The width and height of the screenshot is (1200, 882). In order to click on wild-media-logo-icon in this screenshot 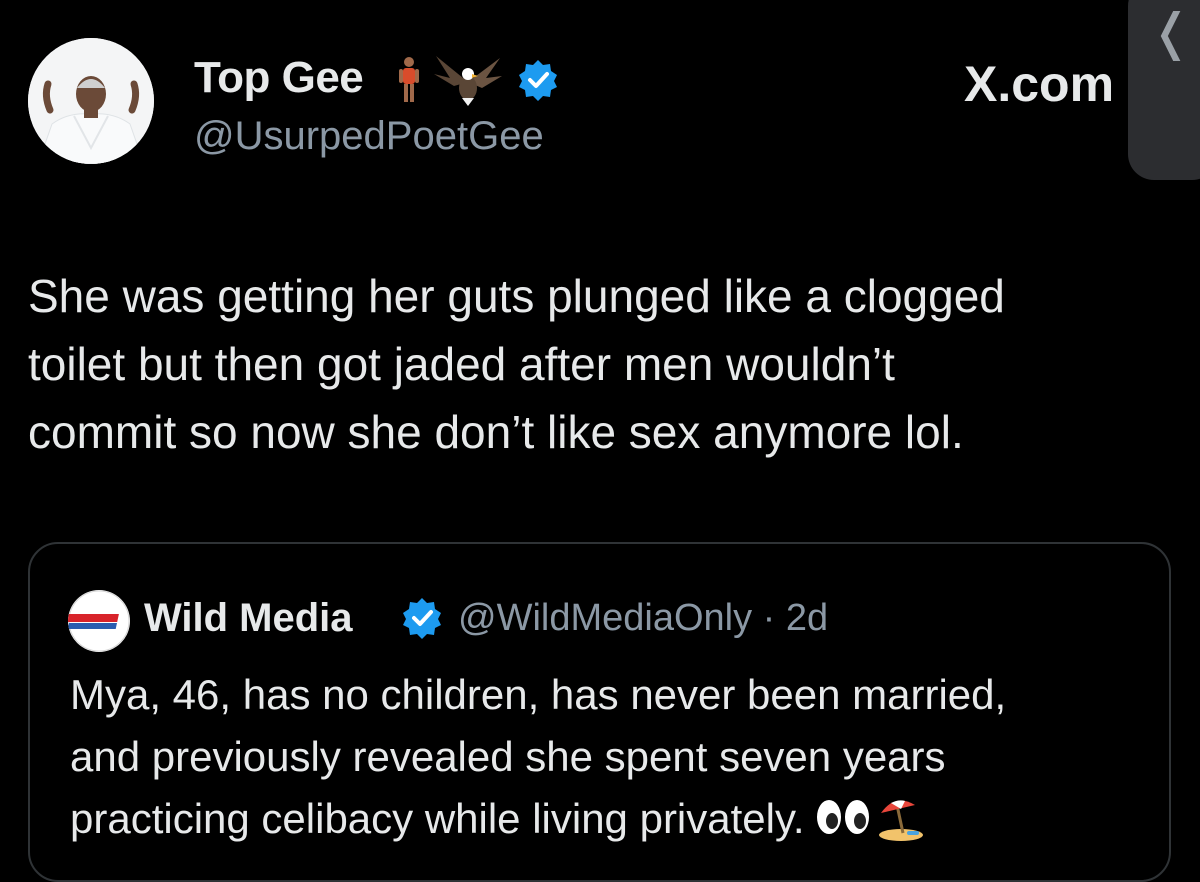, I will do `click(99, 621)`.